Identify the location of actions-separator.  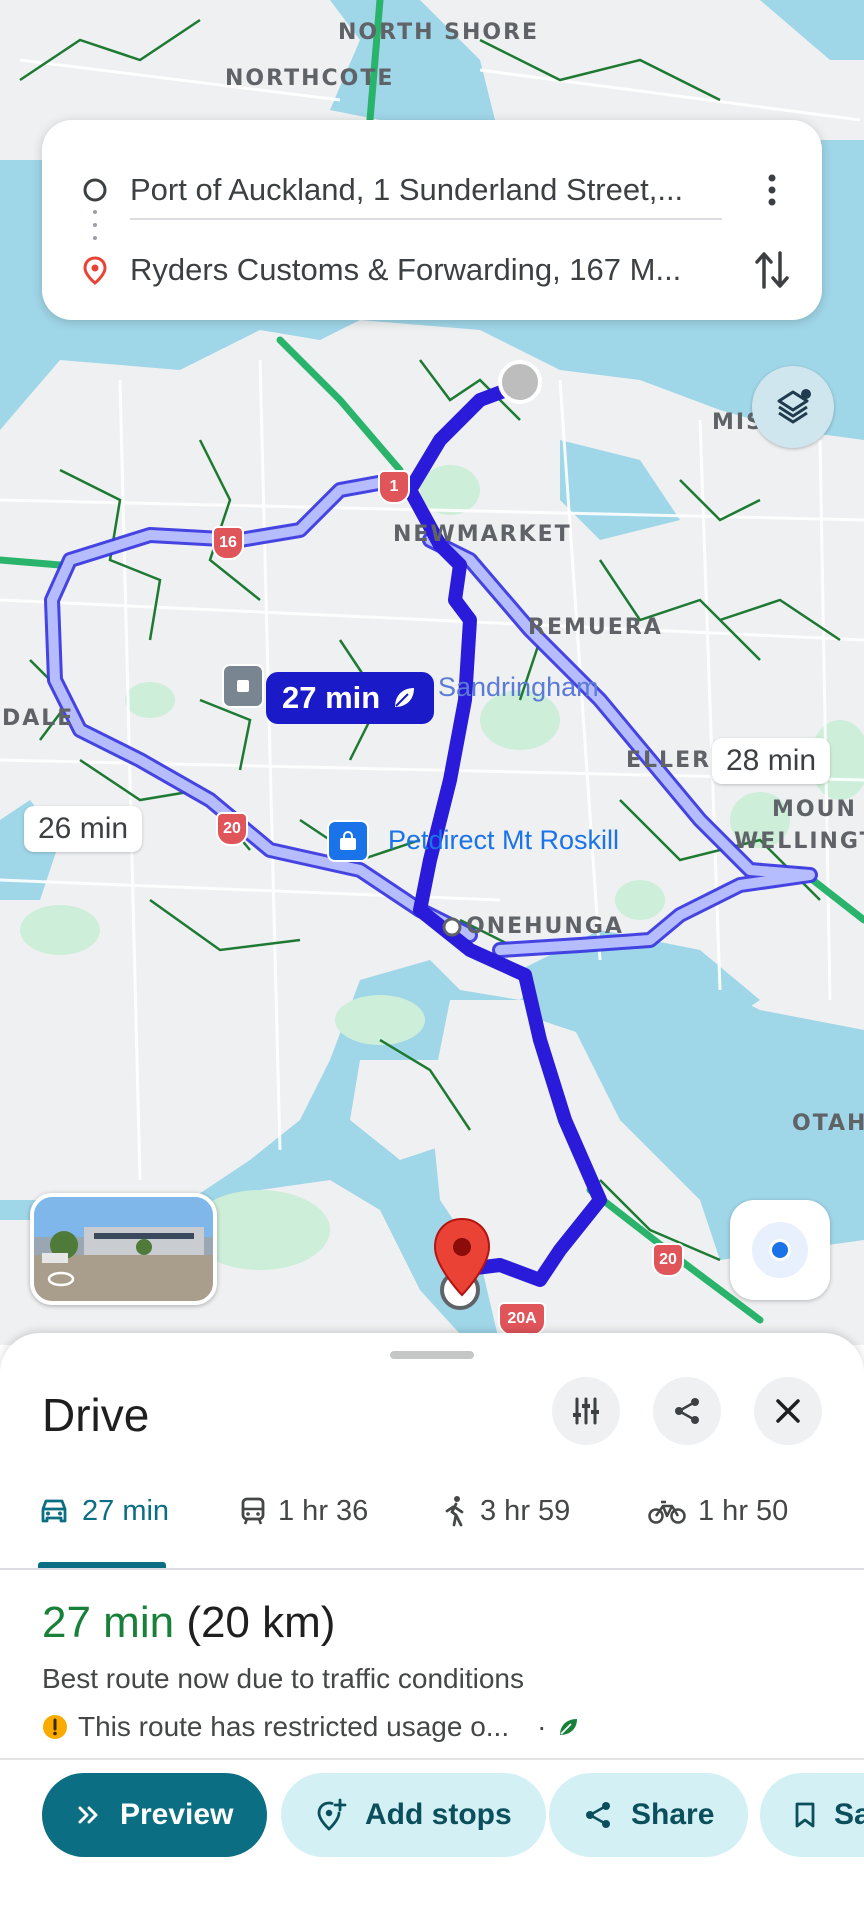
(432, 1759).